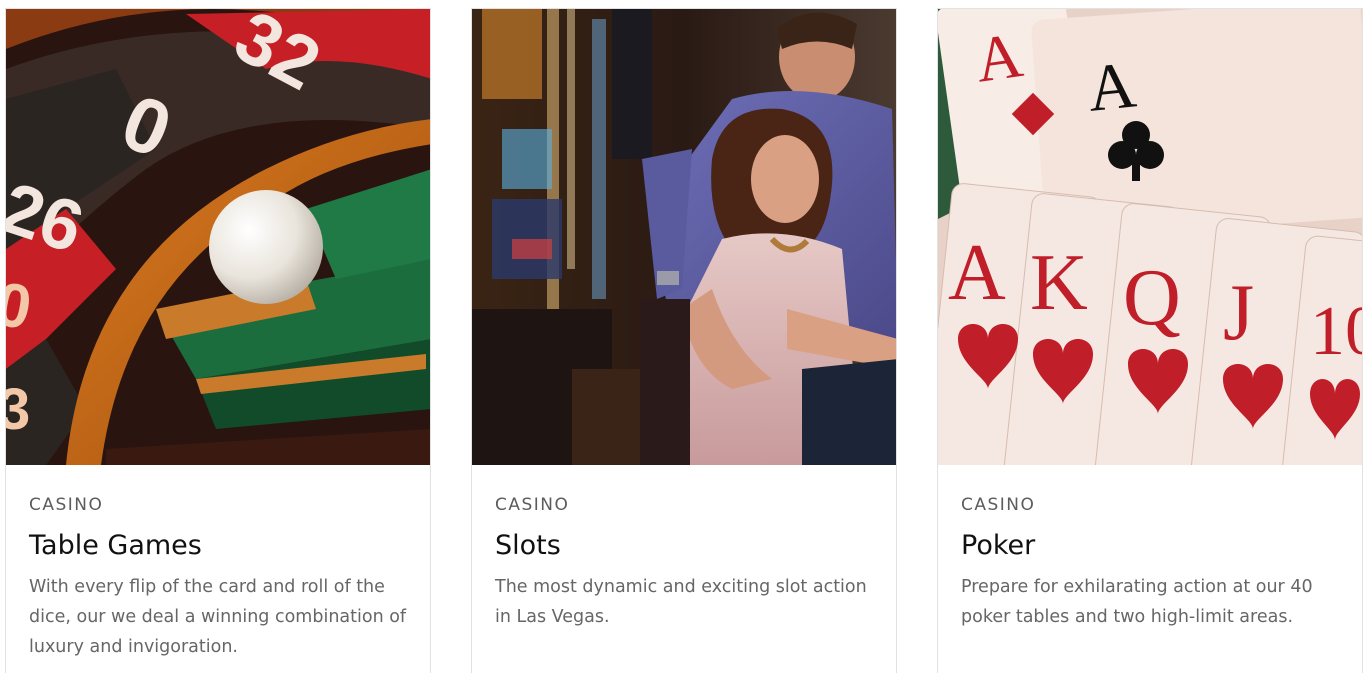  What do you see at coordinates (1111, 87) in the screenshot?
I see `card-rank-ace-clubs: A` at bounding box center [1111, 87].